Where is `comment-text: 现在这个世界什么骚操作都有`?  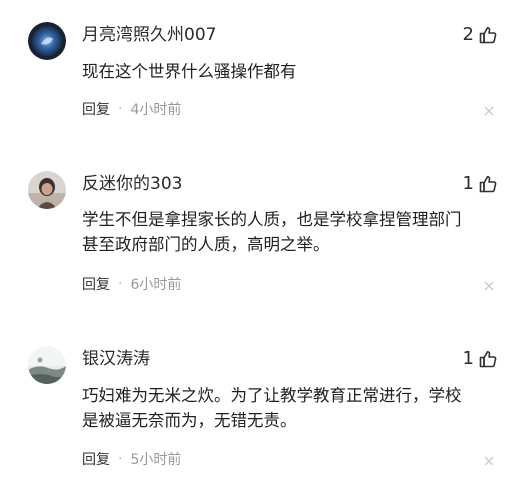
comment-text: 现在这个世界什么骚操作都有 is located at coordinates (292, 71).